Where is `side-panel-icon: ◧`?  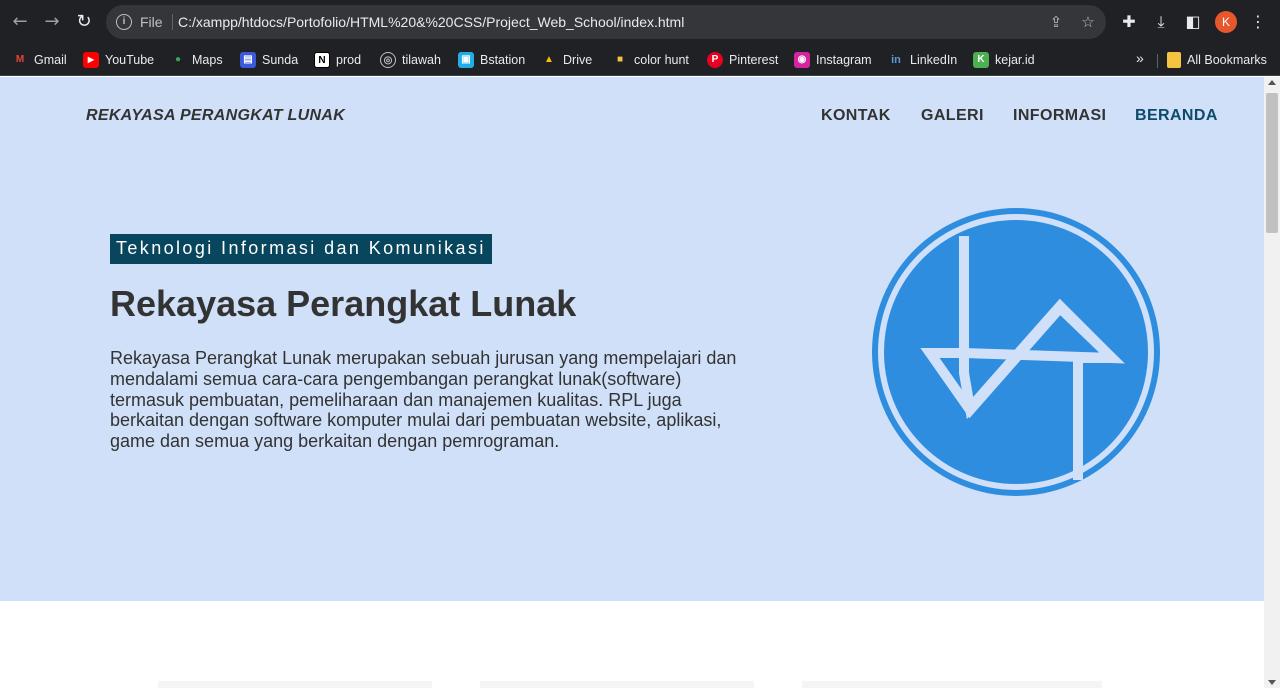
side-panel-icon: ◧ is located at coordinates (1193, 22).